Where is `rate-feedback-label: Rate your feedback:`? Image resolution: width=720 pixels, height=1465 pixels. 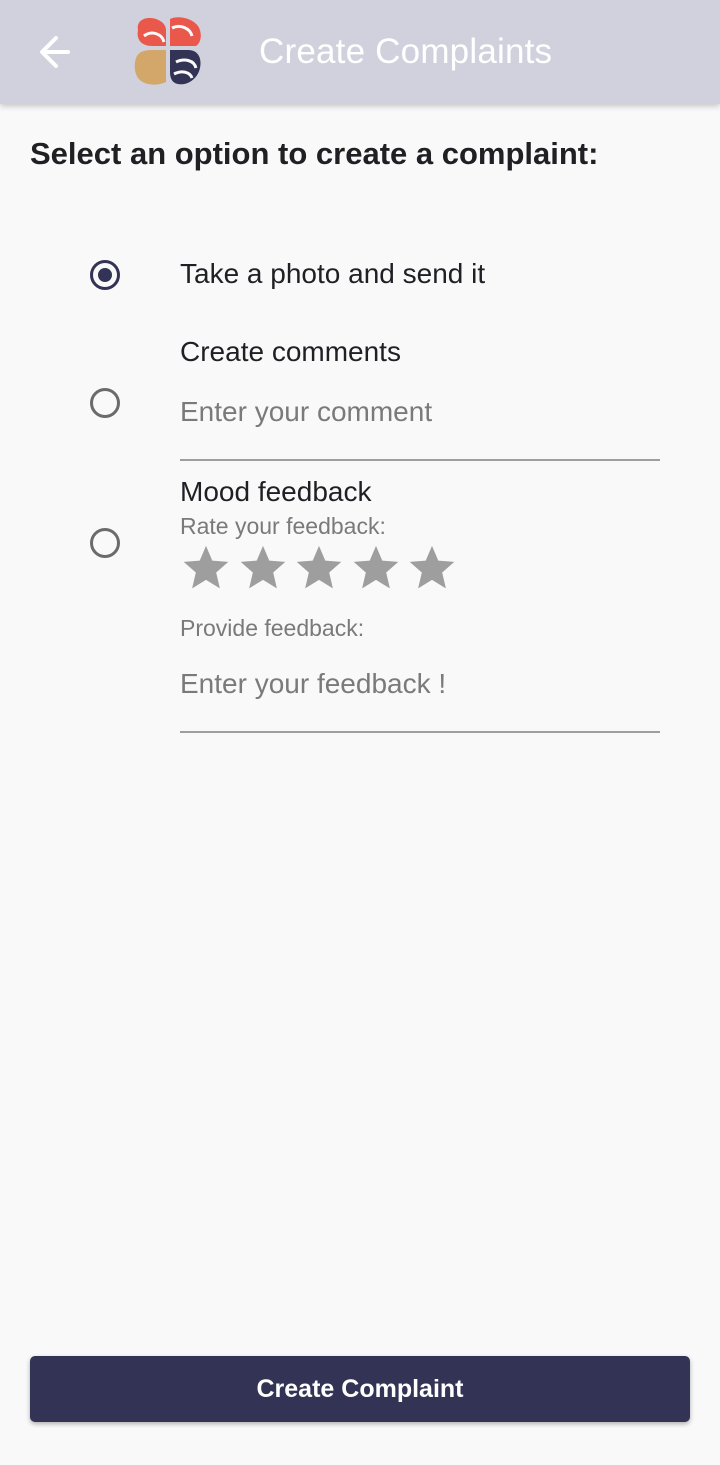
rate-feedback-label: Rate your feedback: is located at coordinates (283, 526).